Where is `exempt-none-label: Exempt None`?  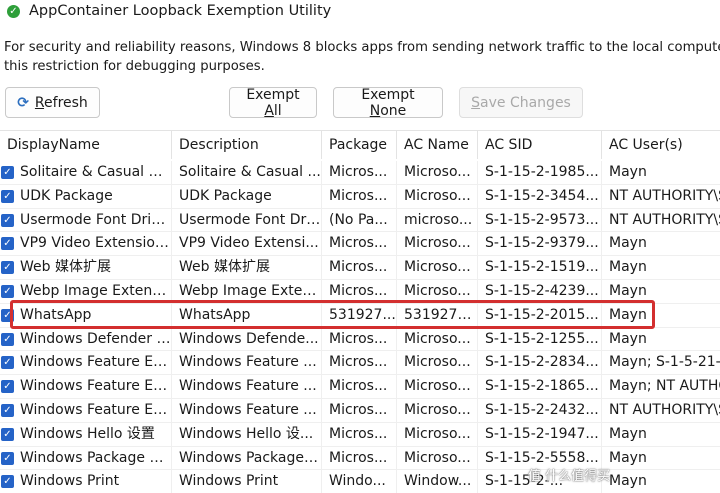 exempt-none-label: Exempt None is located at coordinates (388, 102).